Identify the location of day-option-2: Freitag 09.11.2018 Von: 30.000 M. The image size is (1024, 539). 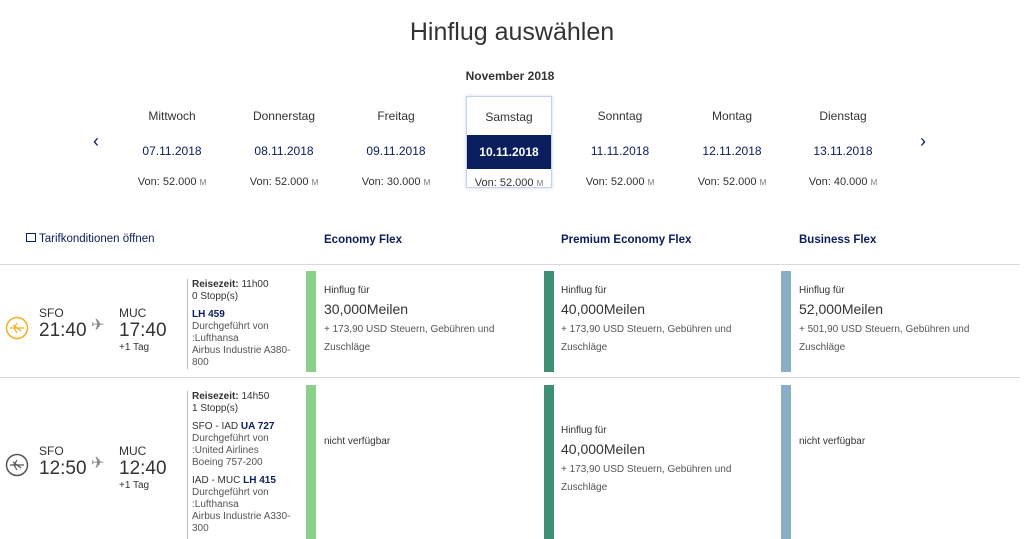
(396, 142).